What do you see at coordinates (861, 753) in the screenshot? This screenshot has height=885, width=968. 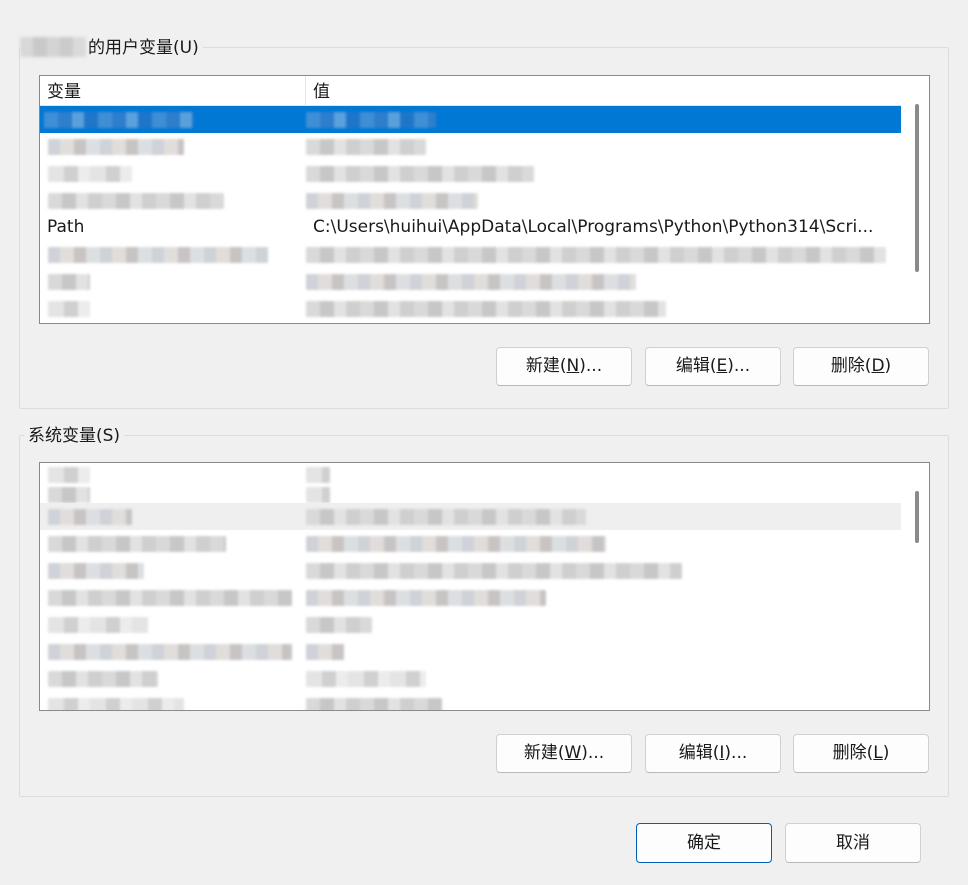 I see `system-delete-button: 删除(L)` at bounding box center [861, 753].